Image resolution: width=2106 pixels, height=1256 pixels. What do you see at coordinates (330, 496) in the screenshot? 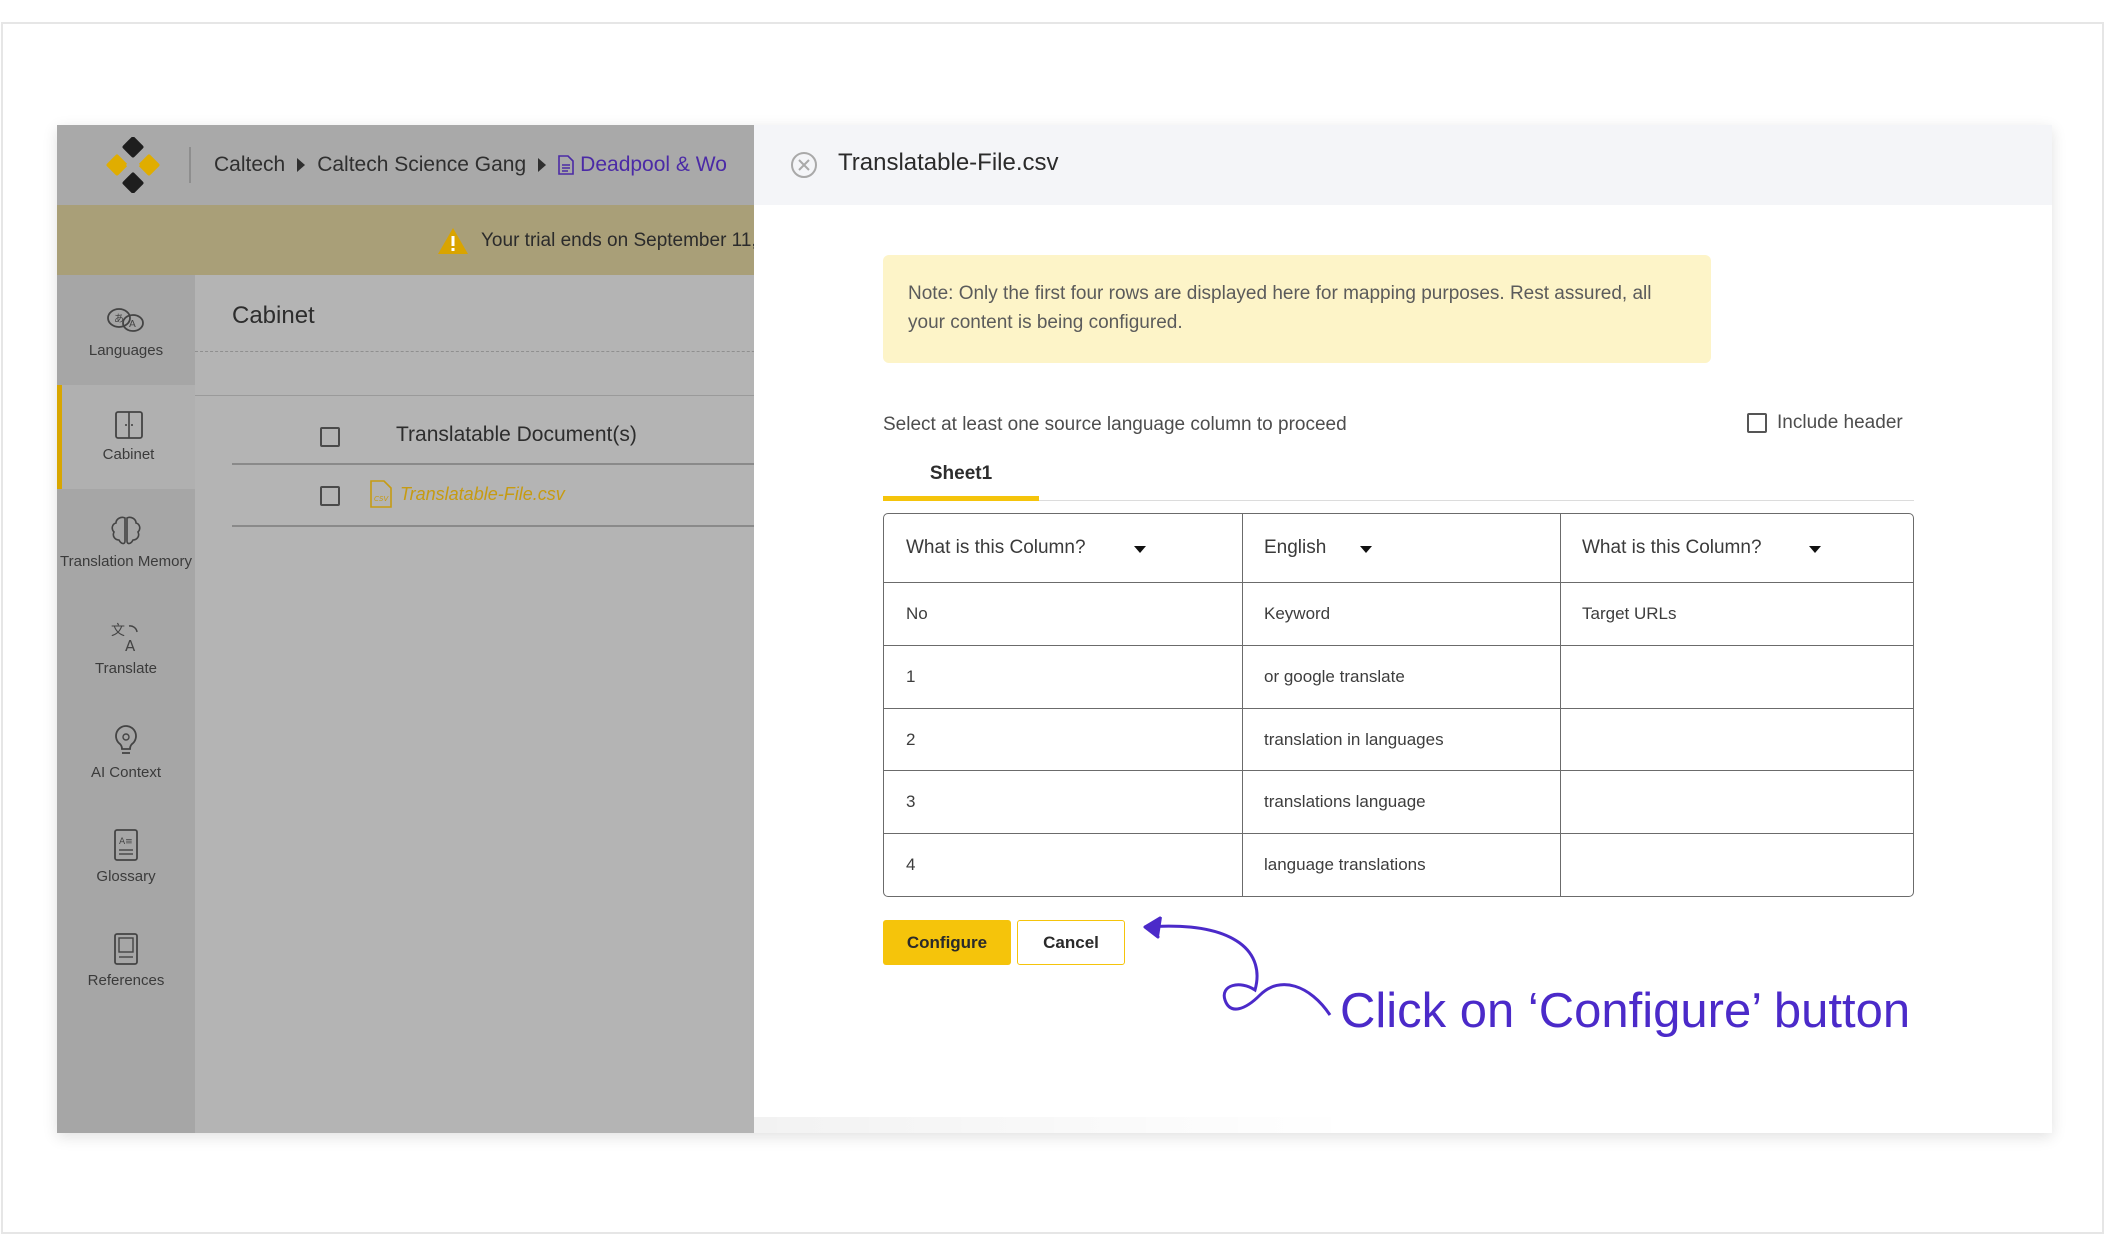
I see `row-checkbox` at bounding box center [330, 496].